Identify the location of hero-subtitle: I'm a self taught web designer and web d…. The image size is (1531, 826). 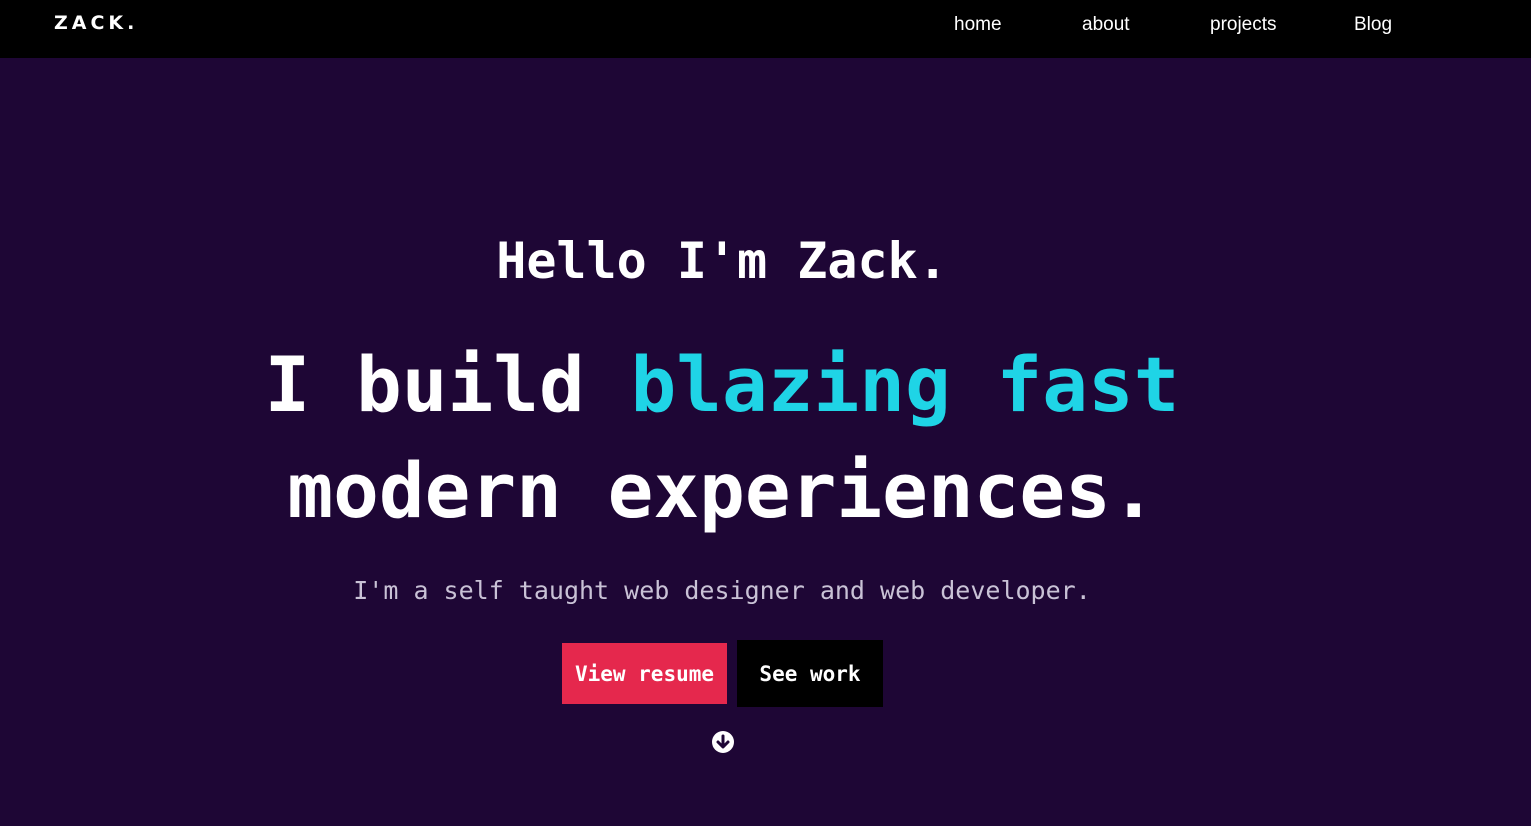
(722, 590).